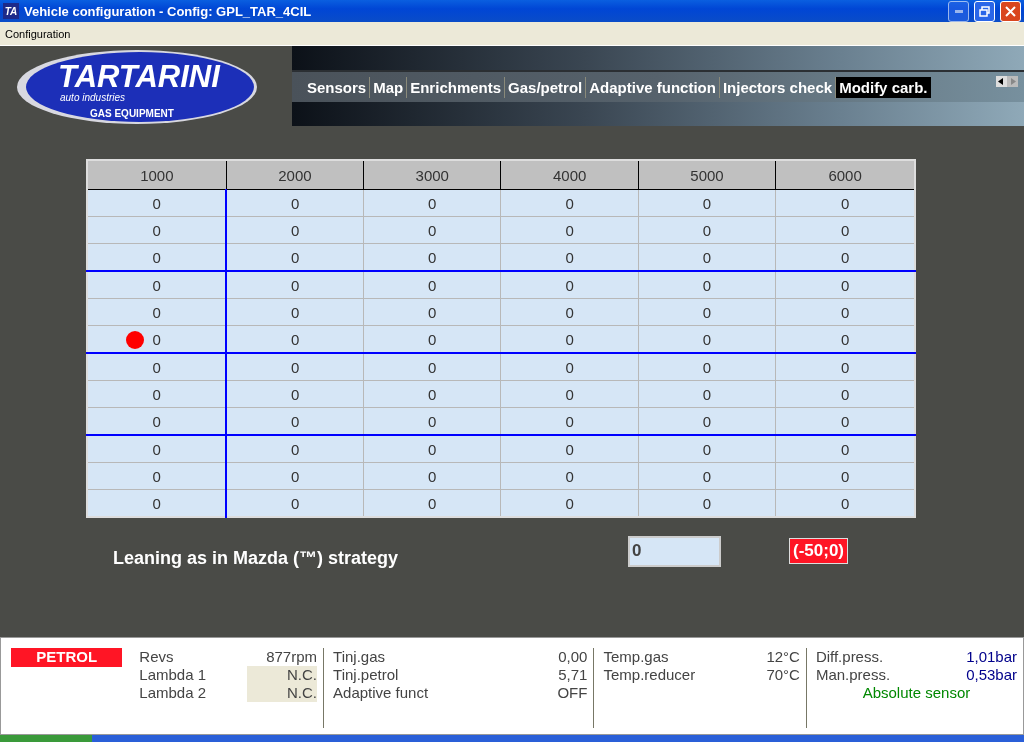 The height and width of the screenshot is (742, 1024). What do you see at coordinates (573, 675) in the screenshot?
I see `reading-value: 5,71` at bounding box center [573, 675].